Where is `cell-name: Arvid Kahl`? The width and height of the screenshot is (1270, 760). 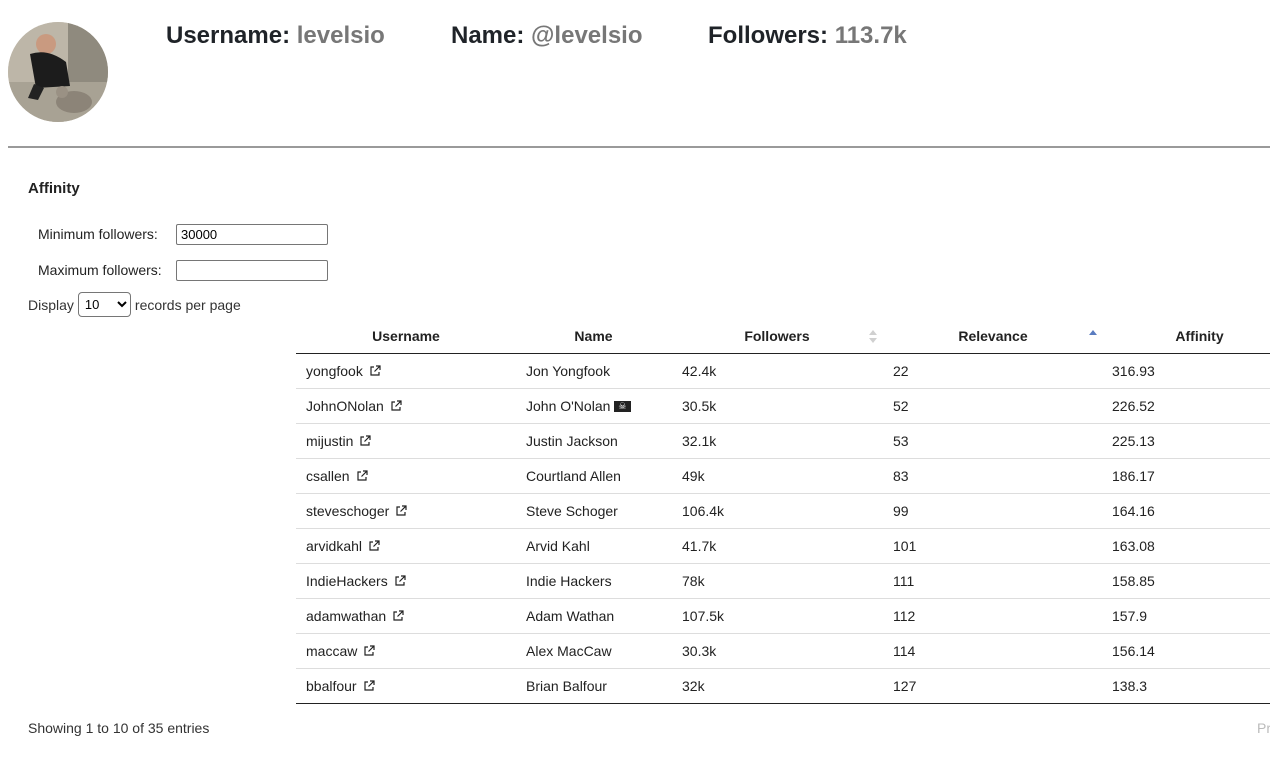
cell-name: Arvid Kahl is located at coordinates (593, 546).